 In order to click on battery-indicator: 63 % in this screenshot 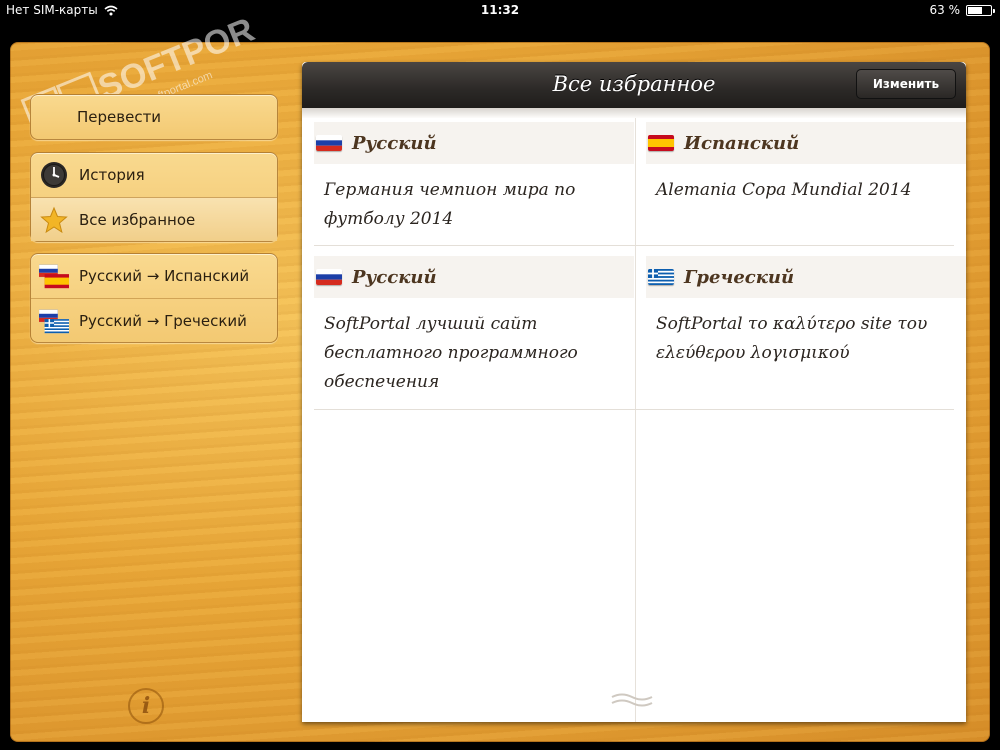, I will do `click(962, 10)`.